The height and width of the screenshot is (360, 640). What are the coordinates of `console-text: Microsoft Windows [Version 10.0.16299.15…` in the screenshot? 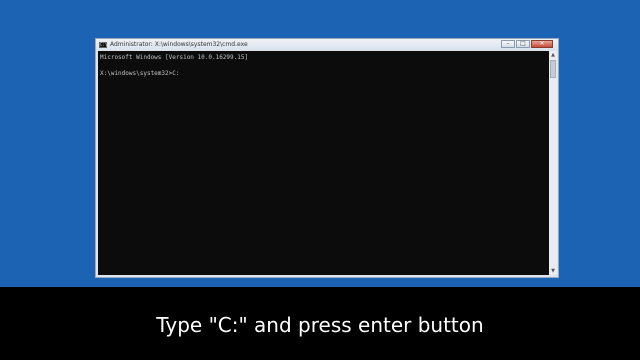 It's located at (174, 65).